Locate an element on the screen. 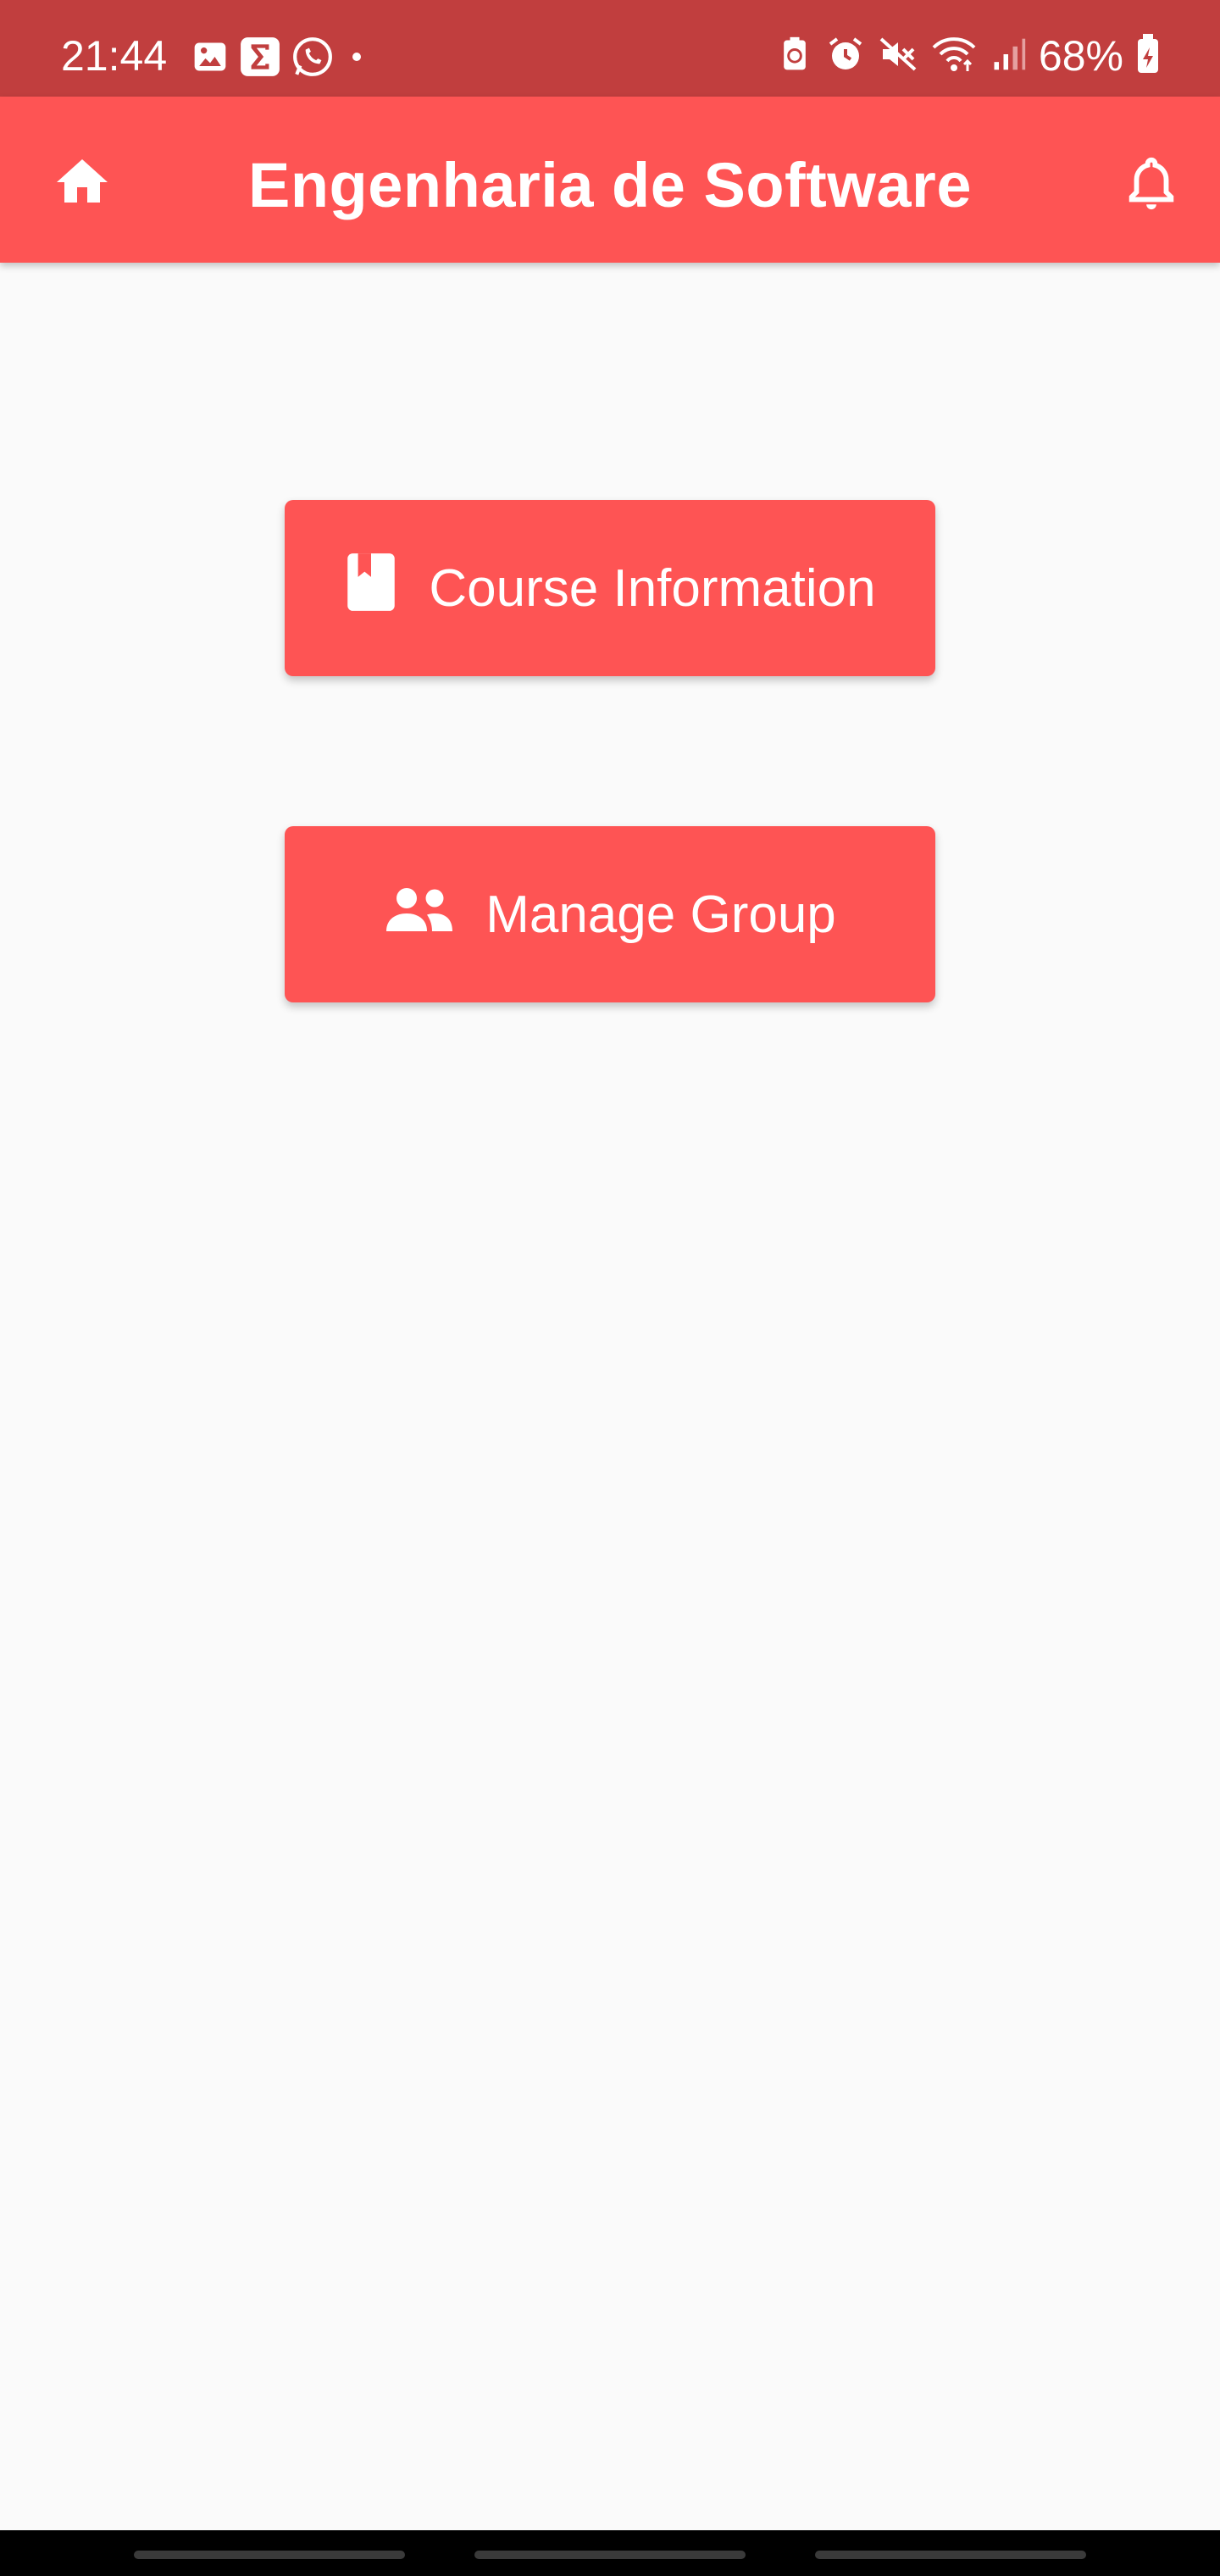  status-notification-icons is located at coordinates (280, 59).